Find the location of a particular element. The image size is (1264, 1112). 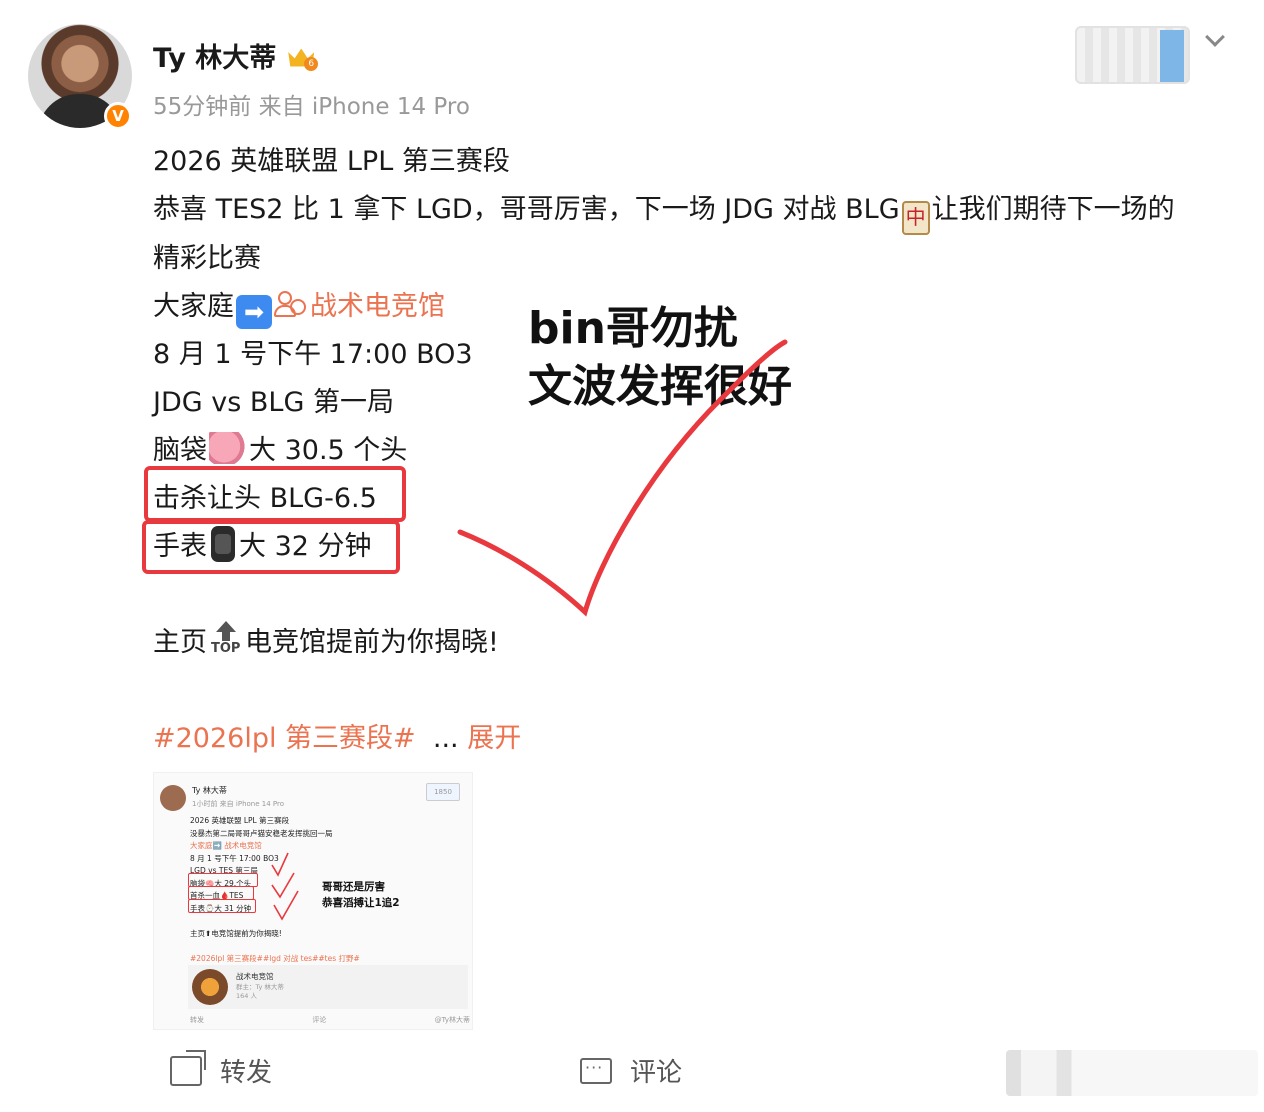

post-line: #2026lpl 第三赛段# ... 展开 is located at coordinates (698, 739).